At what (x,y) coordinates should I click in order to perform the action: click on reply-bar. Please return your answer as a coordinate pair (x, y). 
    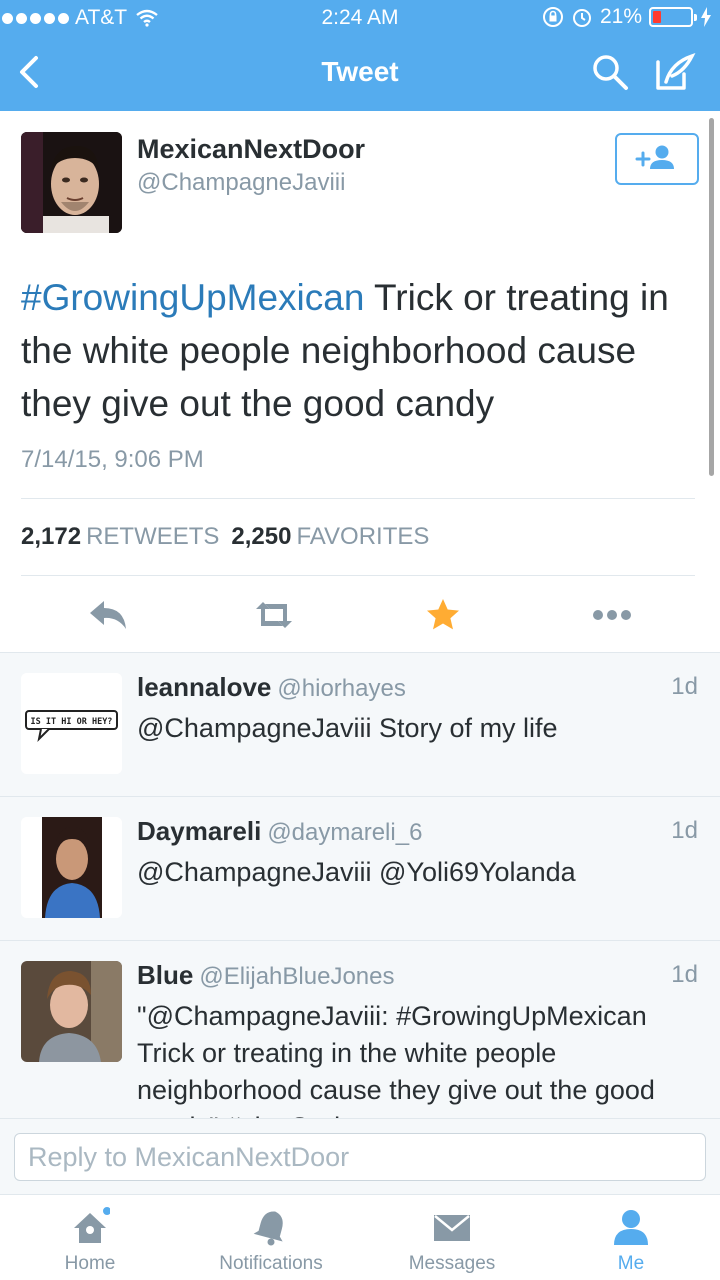
    Looking at the image, I should click on (360, 1156).